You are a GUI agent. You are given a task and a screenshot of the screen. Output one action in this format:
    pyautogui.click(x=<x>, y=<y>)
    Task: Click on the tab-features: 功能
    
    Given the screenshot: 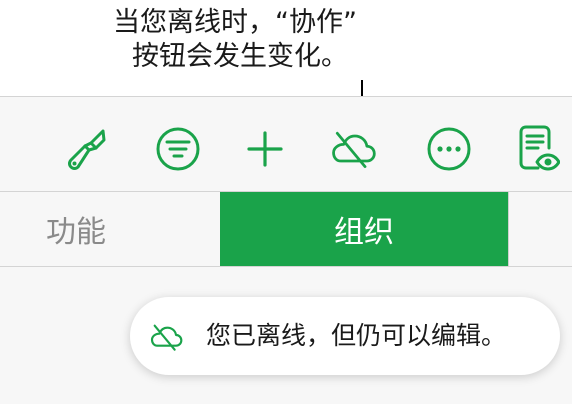 What is the action you would take?
    pyautogui.click(x=110, y=229)
    